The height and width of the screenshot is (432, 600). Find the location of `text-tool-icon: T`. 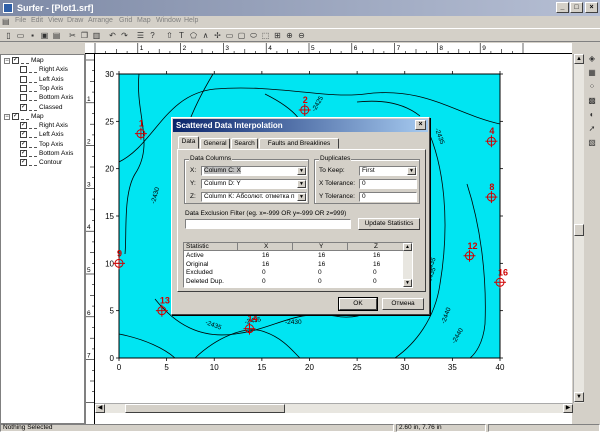

text-tool-icon: T is located at coordinates (181, 35).